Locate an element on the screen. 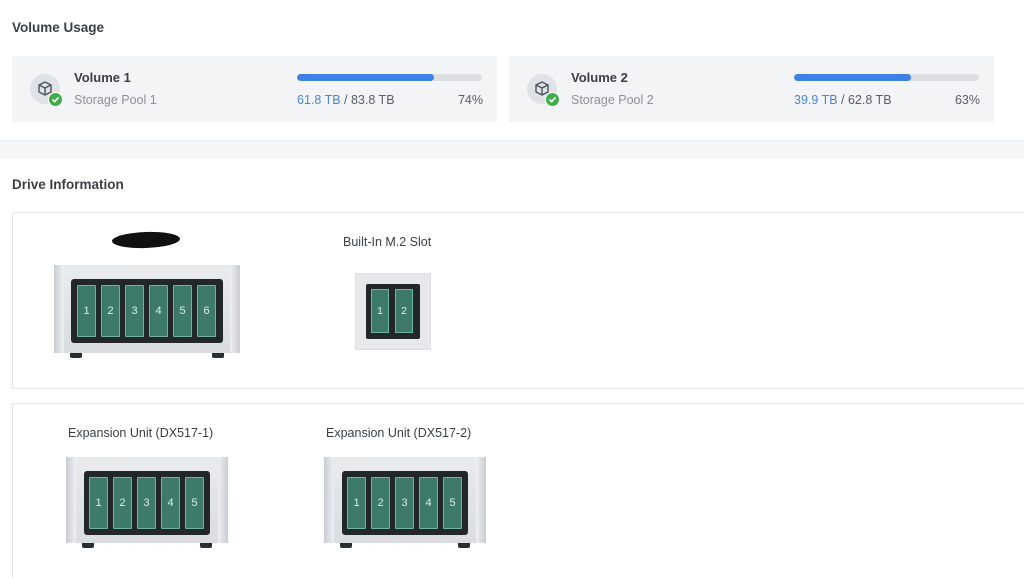 The height and width of the screenshot is (579, 1024). m2-slot-frame: 12 is located at coordinates (393, 311).